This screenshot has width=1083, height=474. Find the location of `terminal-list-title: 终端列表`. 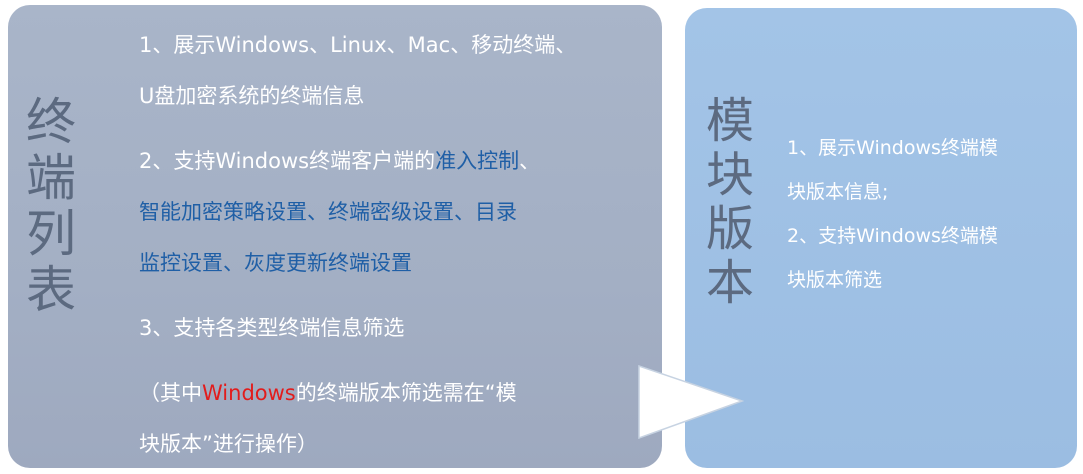

terminal-list-title: 终端列表 is located at coordinates (47, 207).